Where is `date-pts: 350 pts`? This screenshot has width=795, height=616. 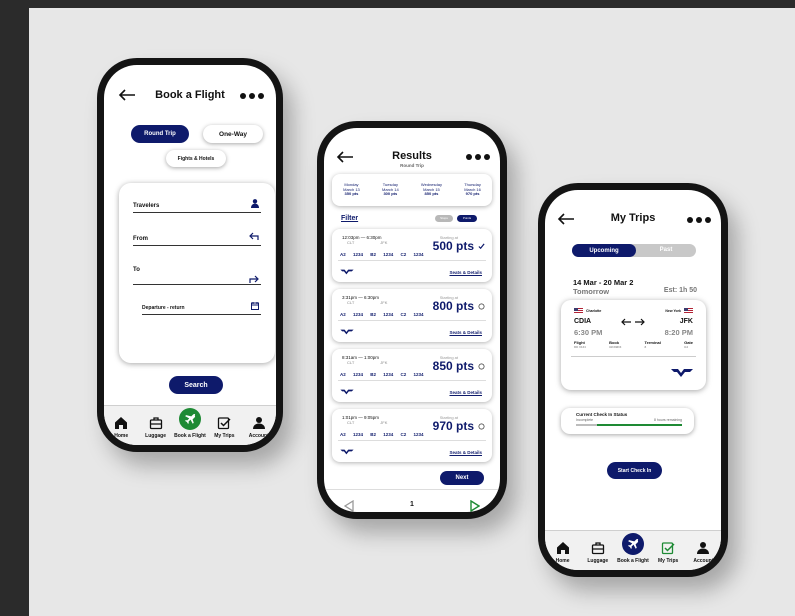 date-pts: 350 pts is located at coordinates (351, 194).